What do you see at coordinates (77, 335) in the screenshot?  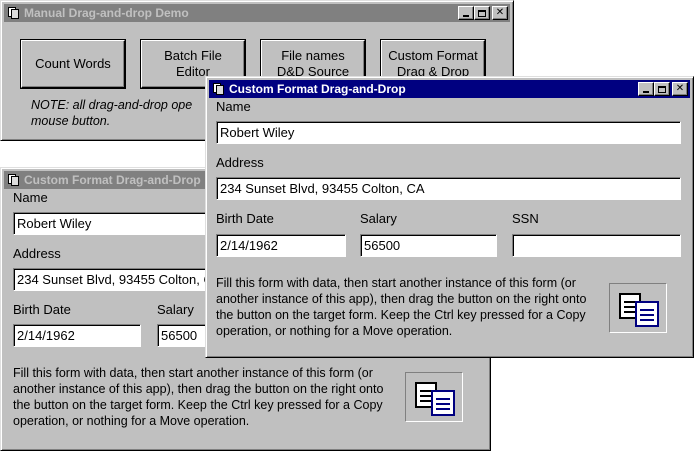 I see `back-birth-date-field: 2/14/1962` at bounding box center [77, 335].